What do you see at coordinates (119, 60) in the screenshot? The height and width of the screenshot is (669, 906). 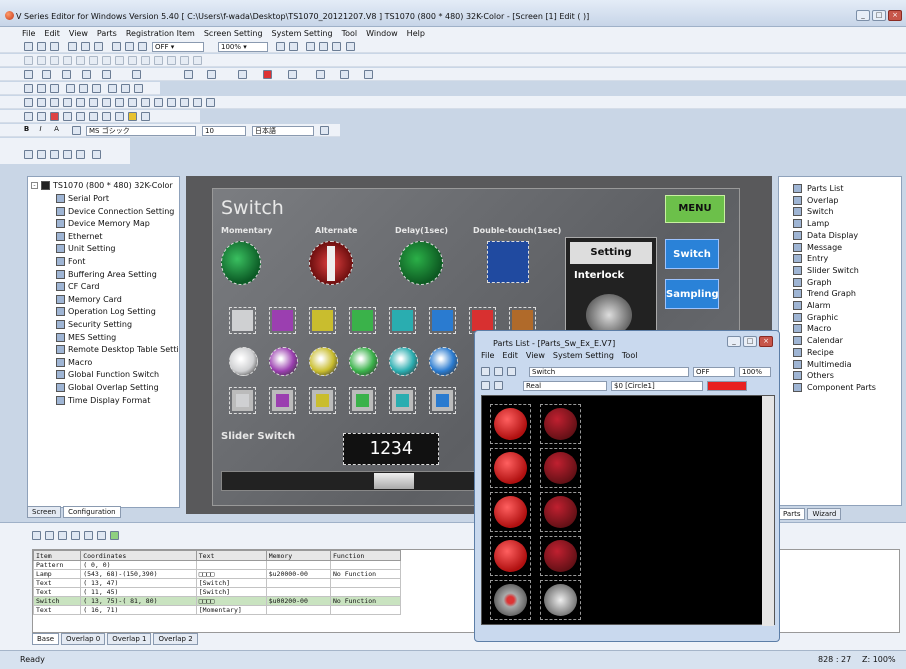 I see `same-width-icon` at bounding box center [119, 60].